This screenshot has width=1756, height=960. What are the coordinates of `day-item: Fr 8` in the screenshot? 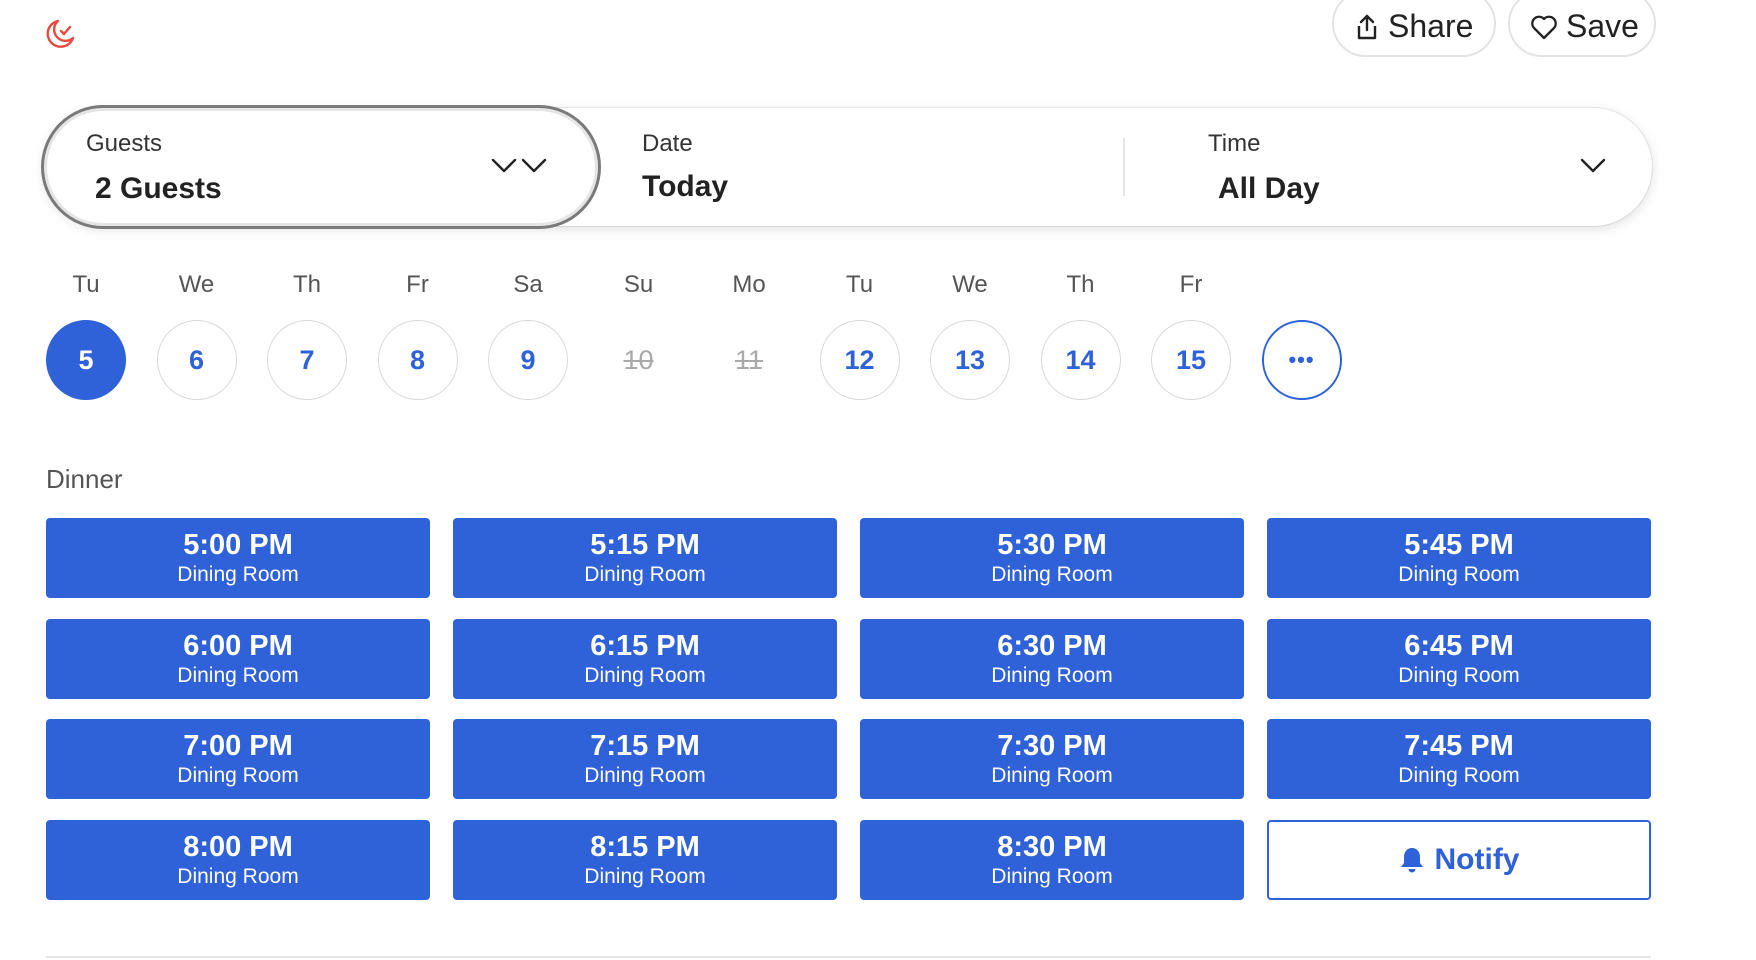 It's located at (417, 335).